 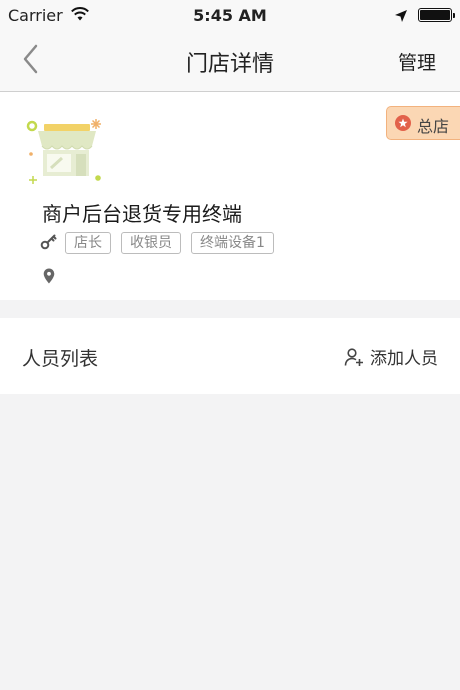 What do you see at coordinates (230, 356) in the screenshot?
I see `staff-list-header: 人员列表 添加人员` at bounding box center [230, 356].